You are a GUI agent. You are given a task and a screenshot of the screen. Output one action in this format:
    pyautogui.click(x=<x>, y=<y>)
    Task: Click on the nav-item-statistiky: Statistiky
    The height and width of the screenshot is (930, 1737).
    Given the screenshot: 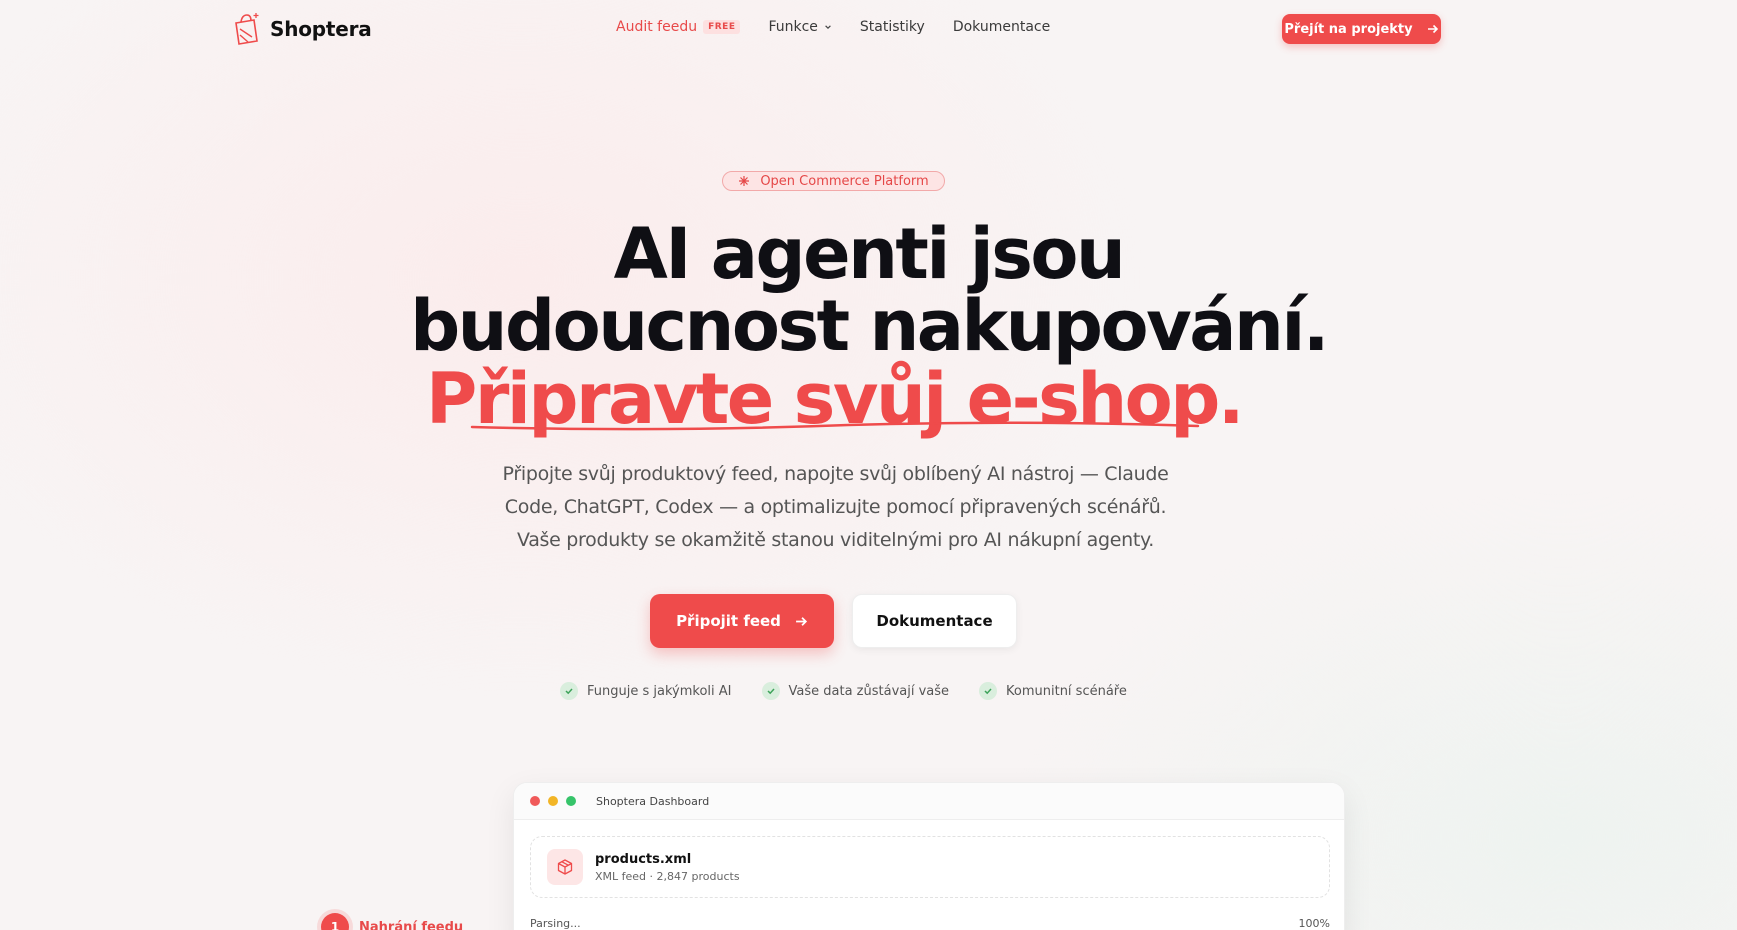 What is the action you would take?
    pyautogui.click(x=892, y=27)
    